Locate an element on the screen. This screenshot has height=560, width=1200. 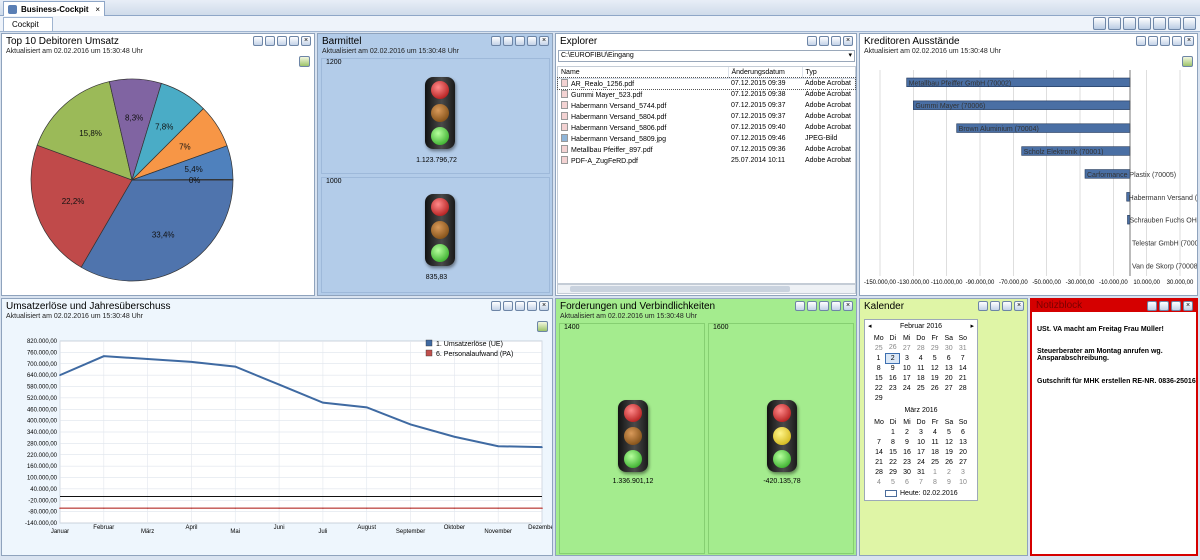
calendar-day: 28 is located at coordinates (879, 472).